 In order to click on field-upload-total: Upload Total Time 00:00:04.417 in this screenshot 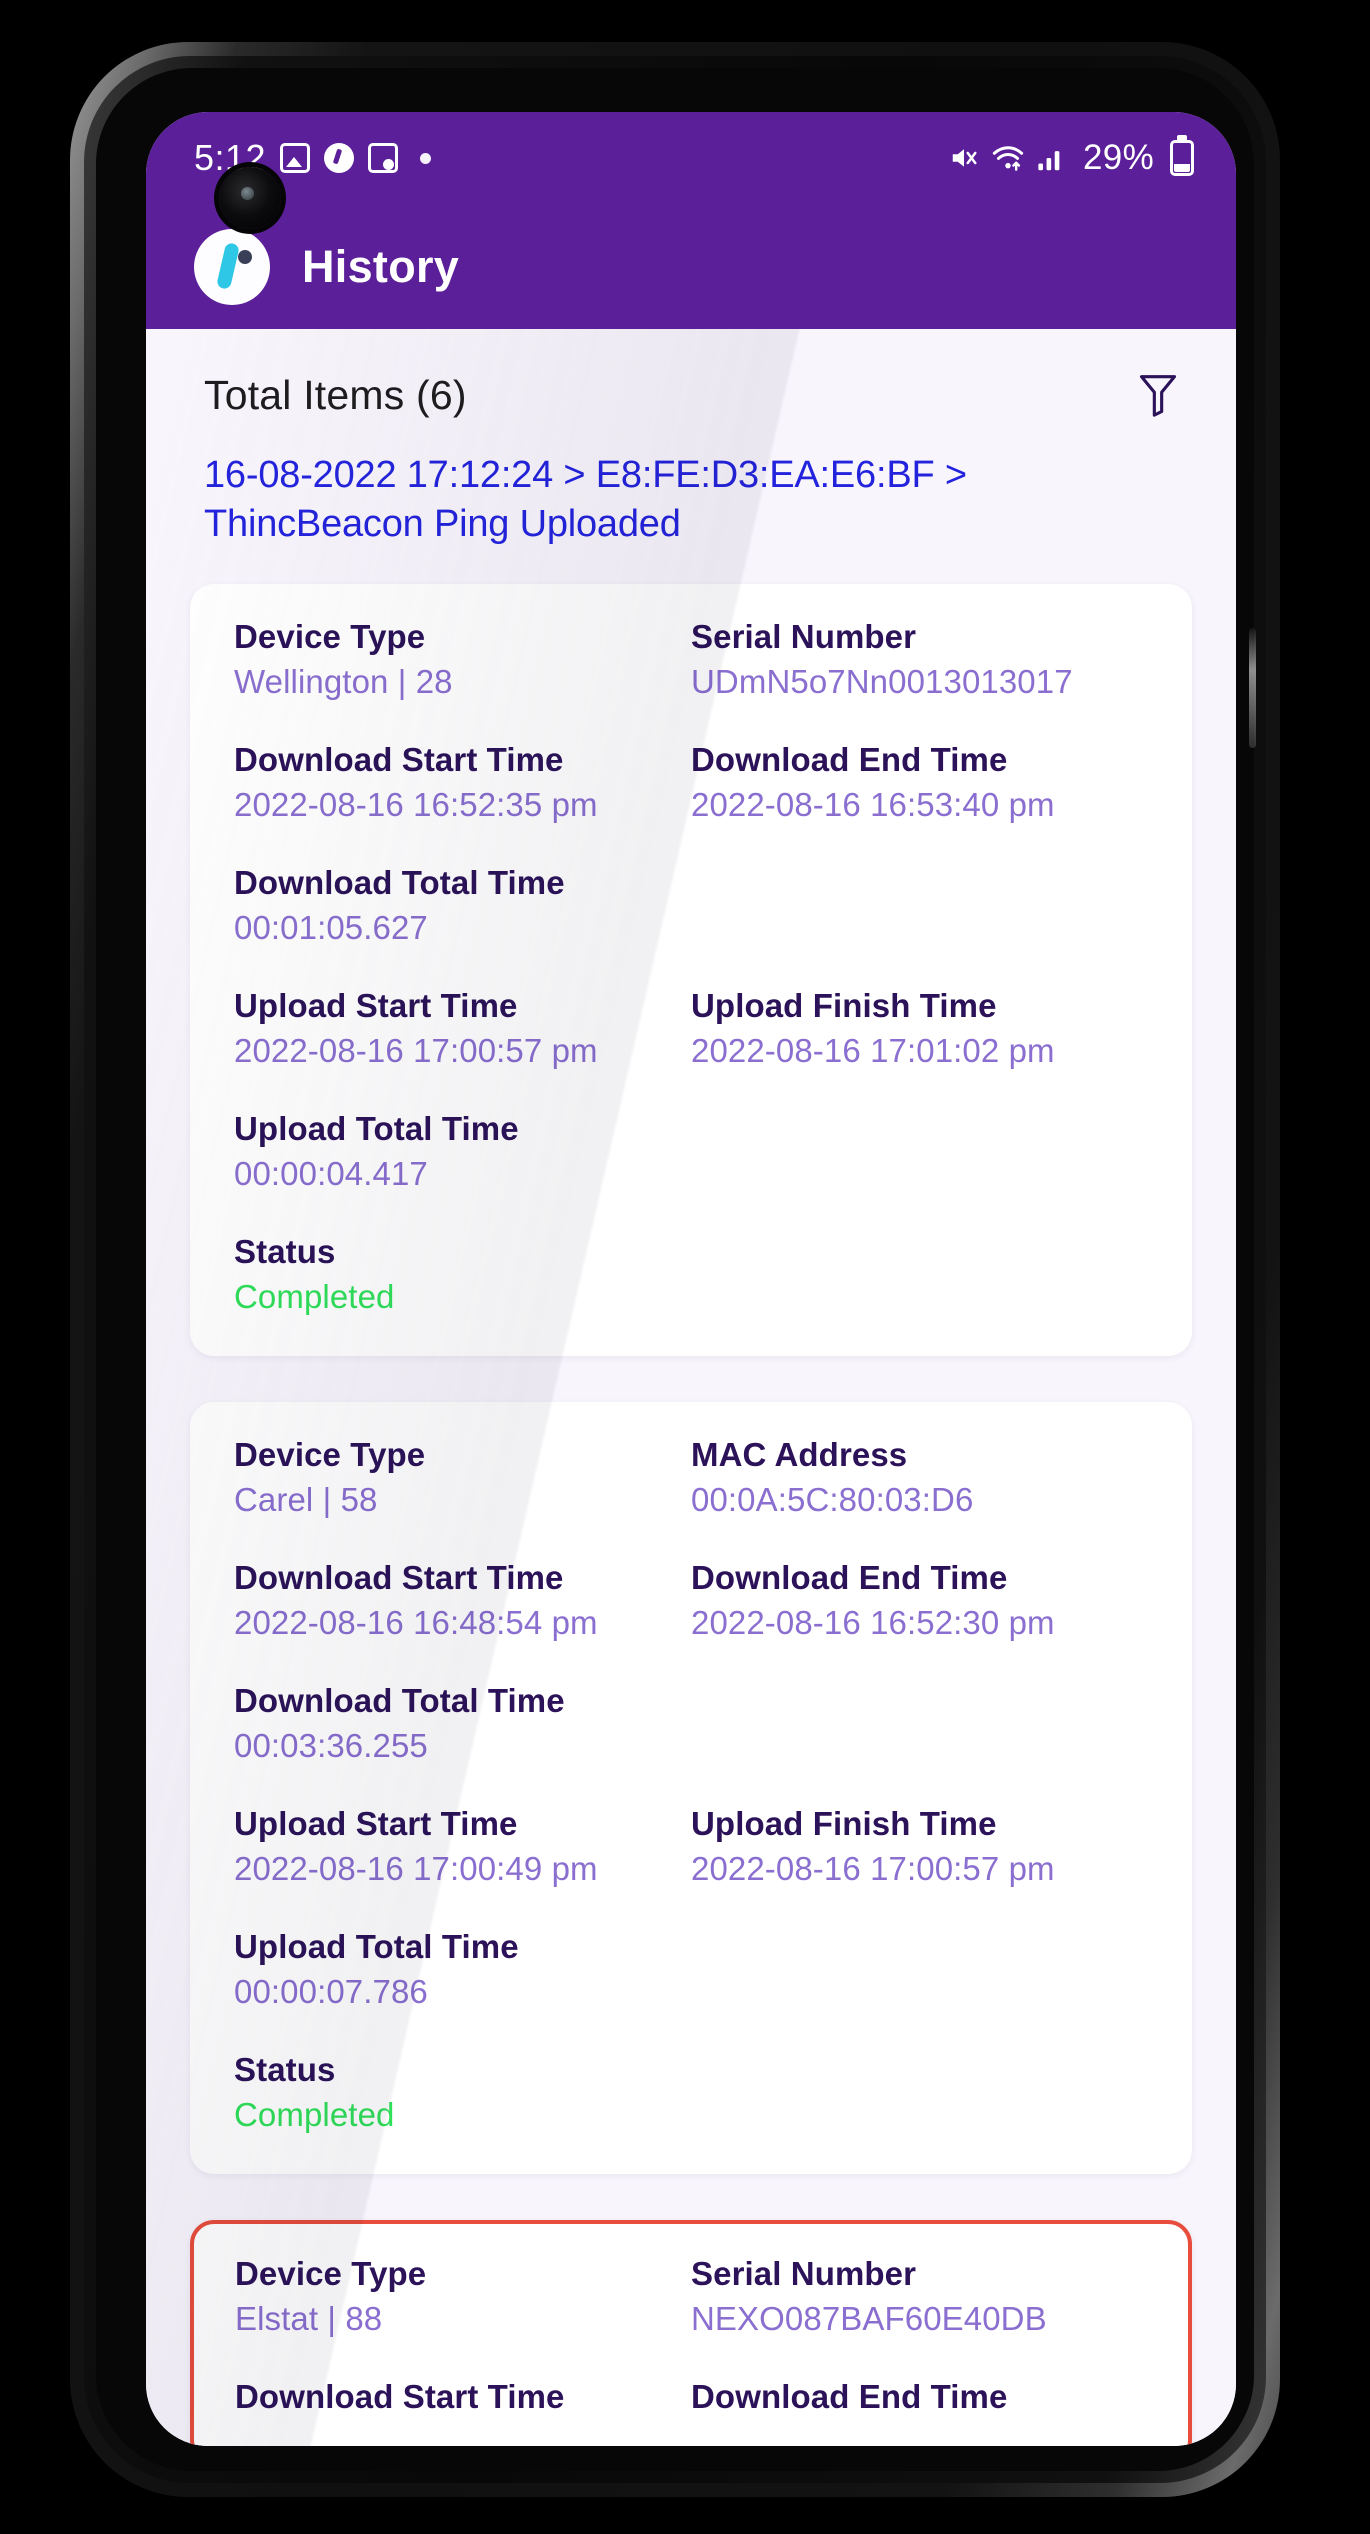, I will do `click(691, 1151)`.